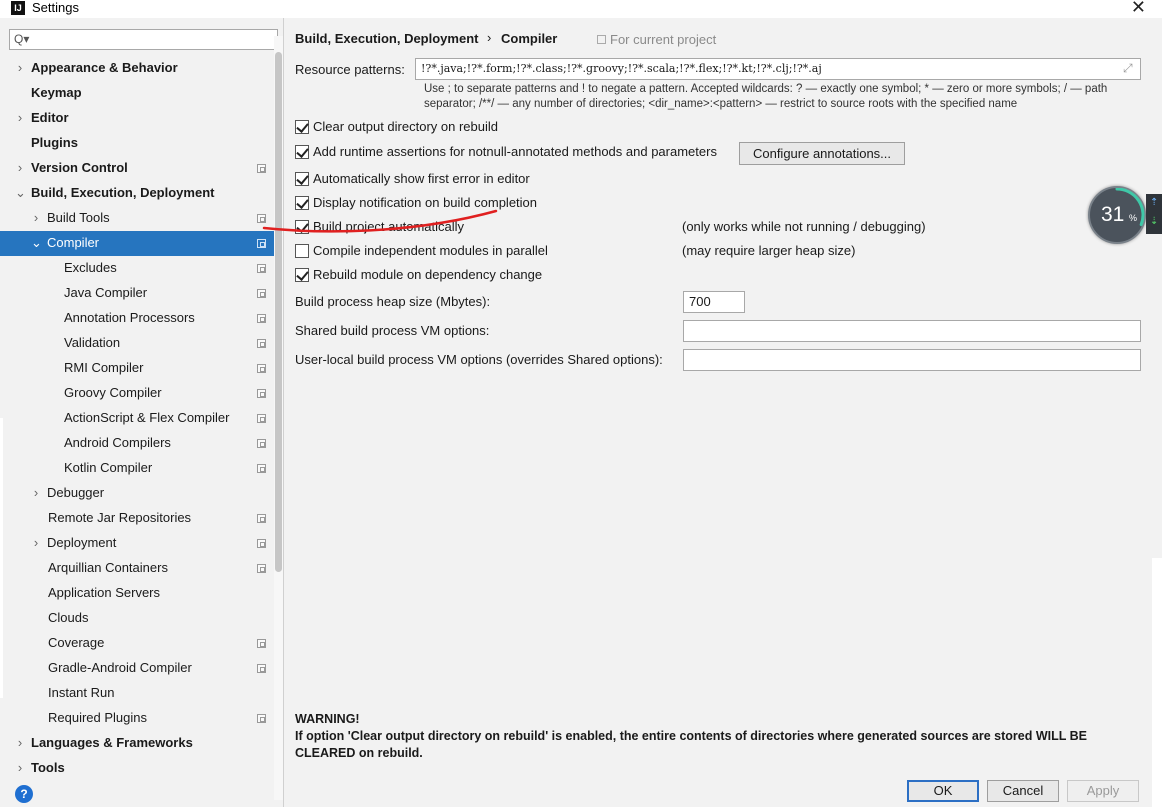  Describe the element at coordinates (1023, 791) in the screenshot. I see `cancel-button: Cancel` at that location.